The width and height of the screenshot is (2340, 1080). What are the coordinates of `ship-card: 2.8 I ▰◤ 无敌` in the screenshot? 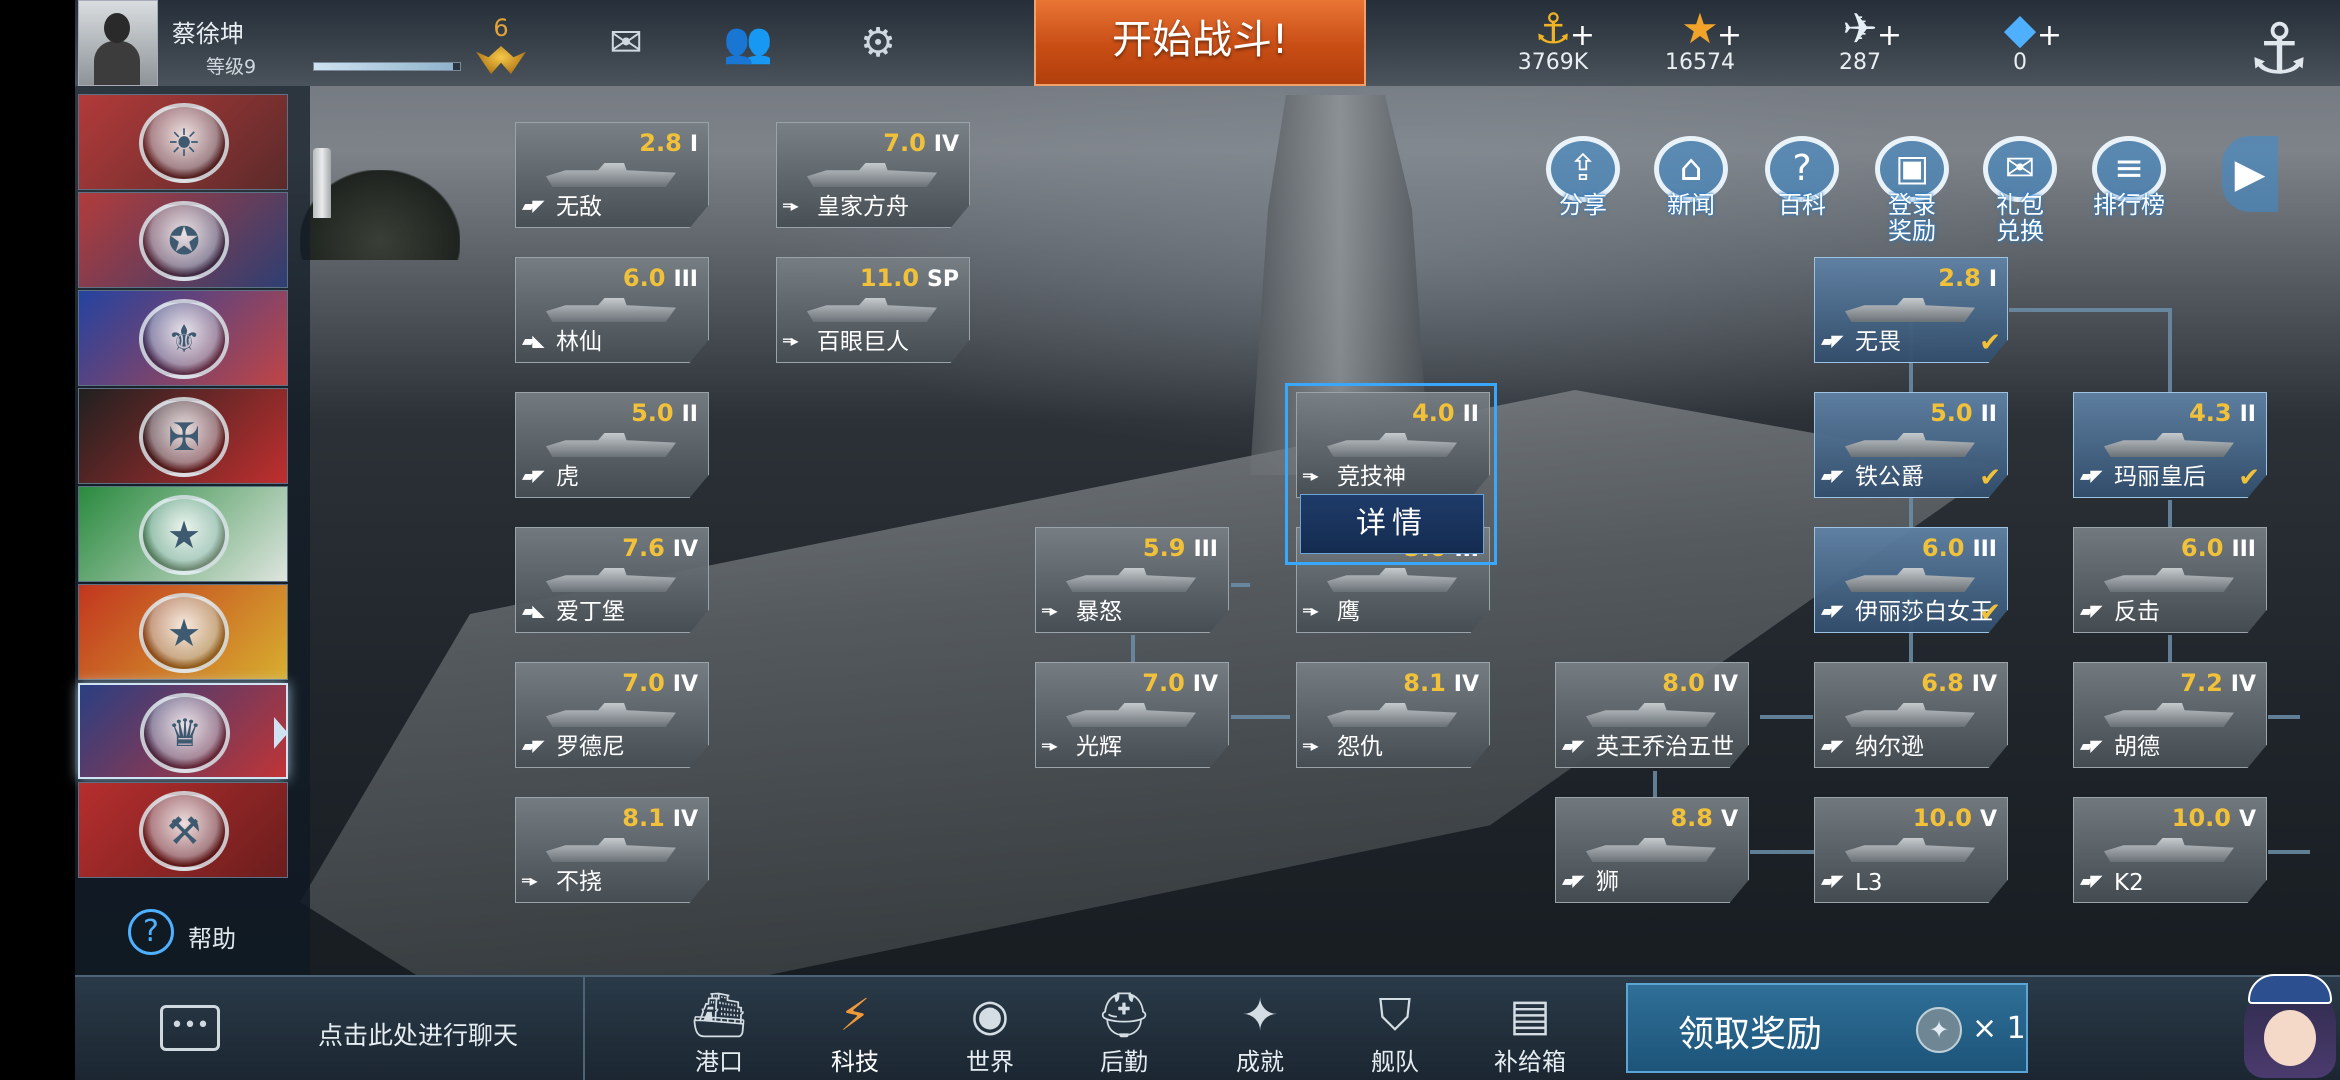 It's located at (612, 175).